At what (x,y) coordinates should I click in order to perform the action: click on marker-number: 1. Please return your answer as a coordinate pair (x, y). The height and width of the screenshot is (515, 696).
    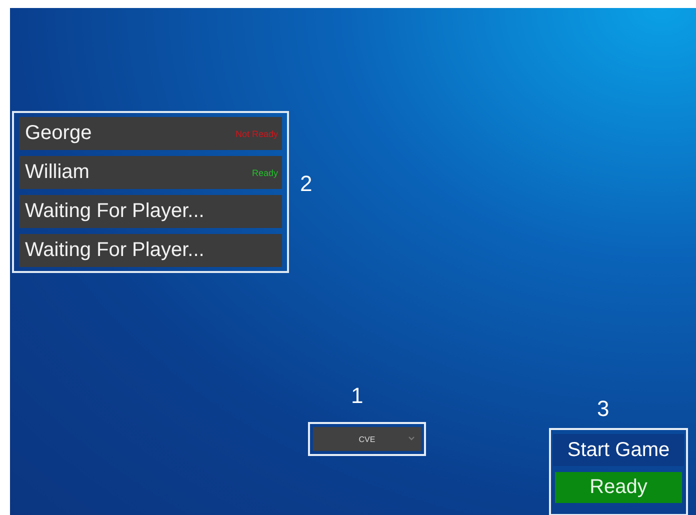
    Looking at the image, I should click on (357, 396).